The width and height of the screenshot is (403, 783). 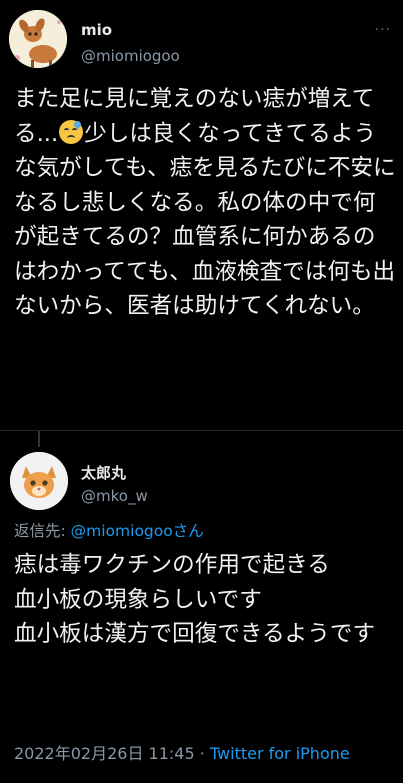 I want to click on reply-author-handle: @mko_w, so click(x=114, y=496).